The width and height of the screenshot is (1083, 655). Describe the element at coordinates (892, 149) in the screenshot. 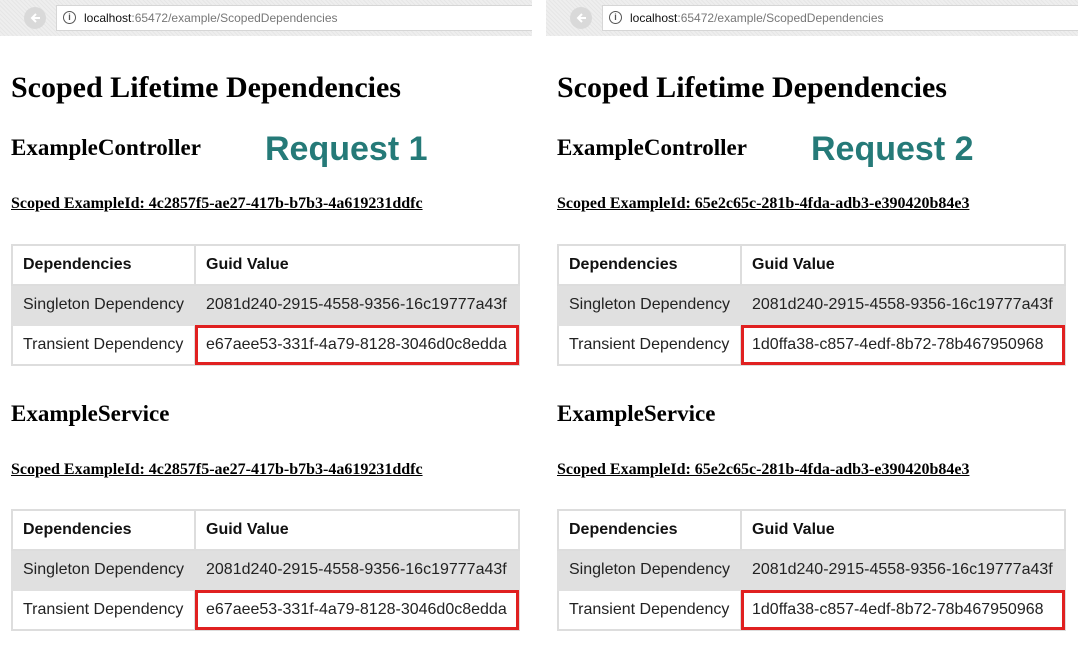

I see `request-label: Request 2` at that location.